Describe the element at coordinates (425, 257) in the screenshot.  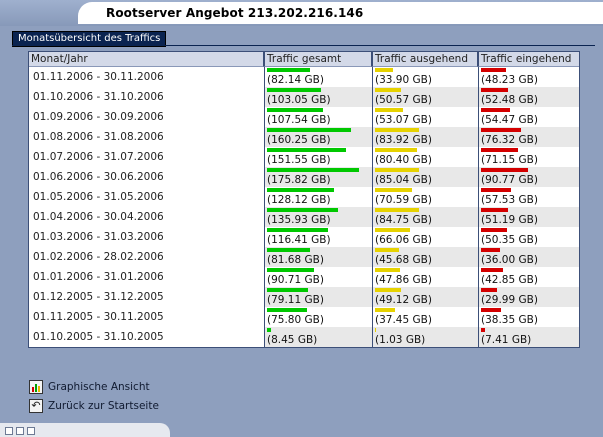
I see `outgoing-traffic-cell: (45.68 GB)` at that location.